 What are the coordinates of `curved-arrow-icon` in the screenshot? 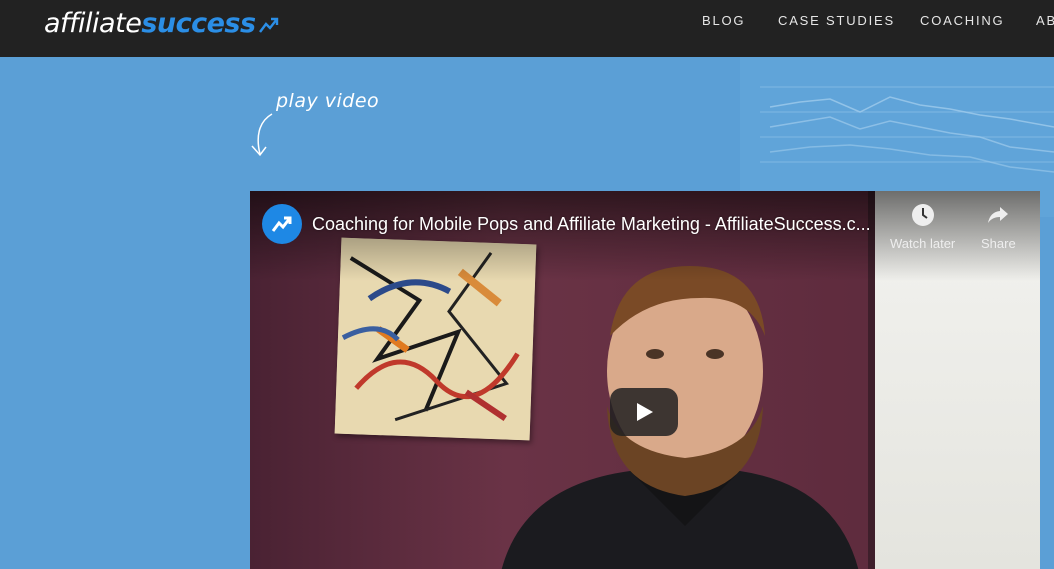 It's located at (262, 135).